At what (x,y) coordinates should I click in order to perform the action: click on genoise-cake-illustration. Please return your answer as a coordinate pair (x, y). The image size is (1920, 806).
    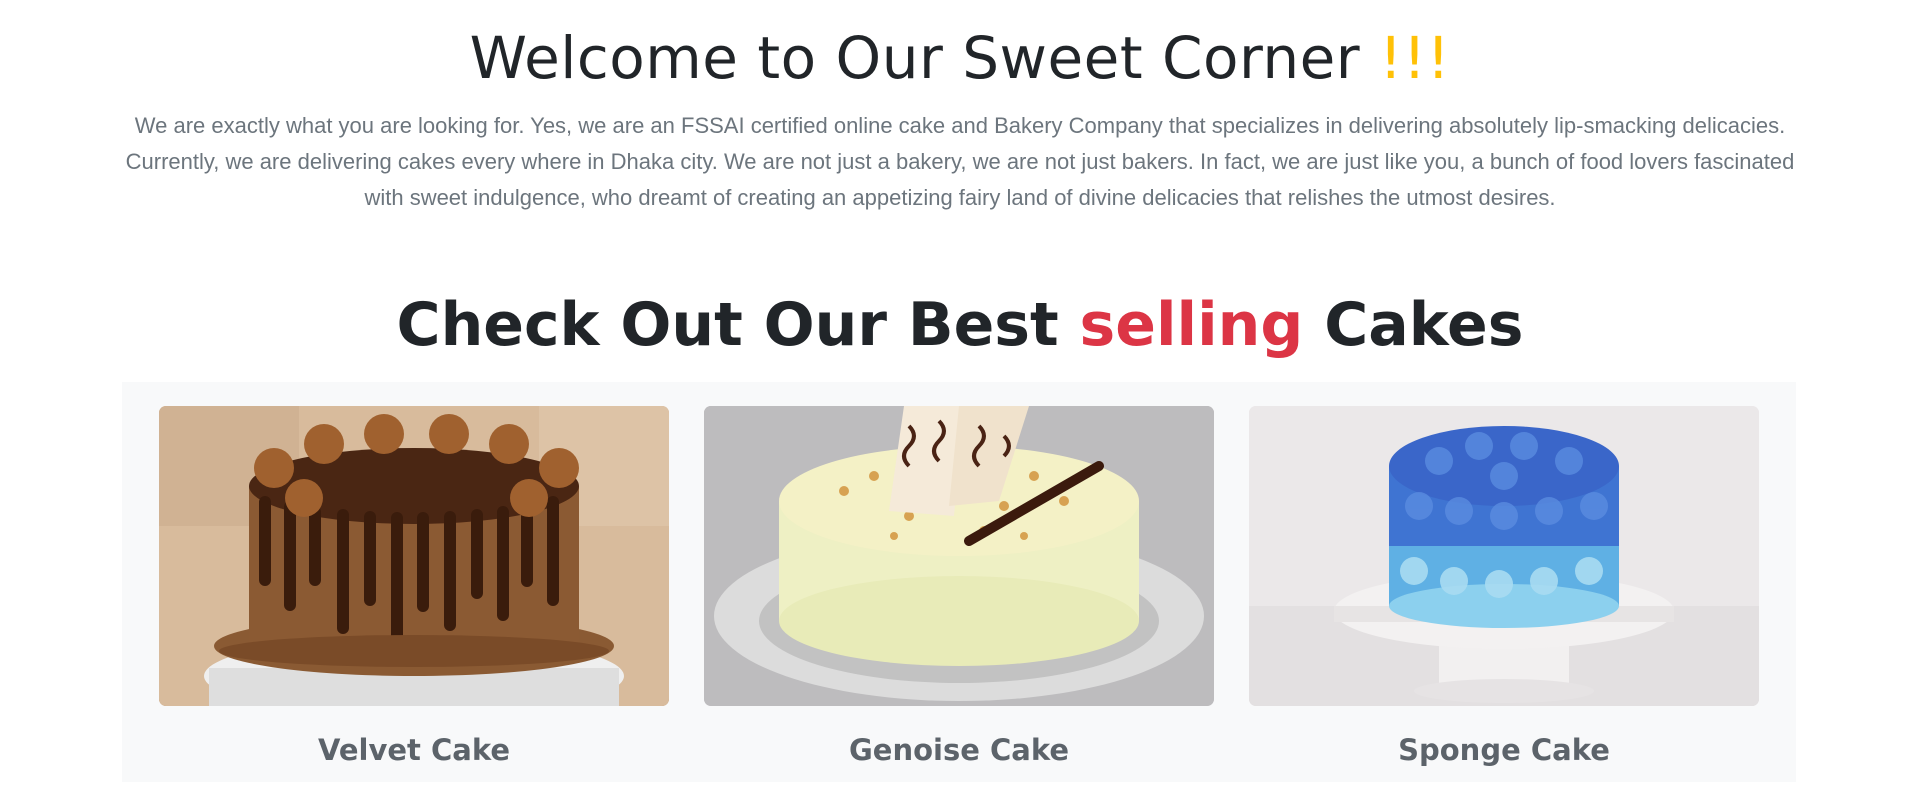
    Looking at the image, I should click on (959, 556).